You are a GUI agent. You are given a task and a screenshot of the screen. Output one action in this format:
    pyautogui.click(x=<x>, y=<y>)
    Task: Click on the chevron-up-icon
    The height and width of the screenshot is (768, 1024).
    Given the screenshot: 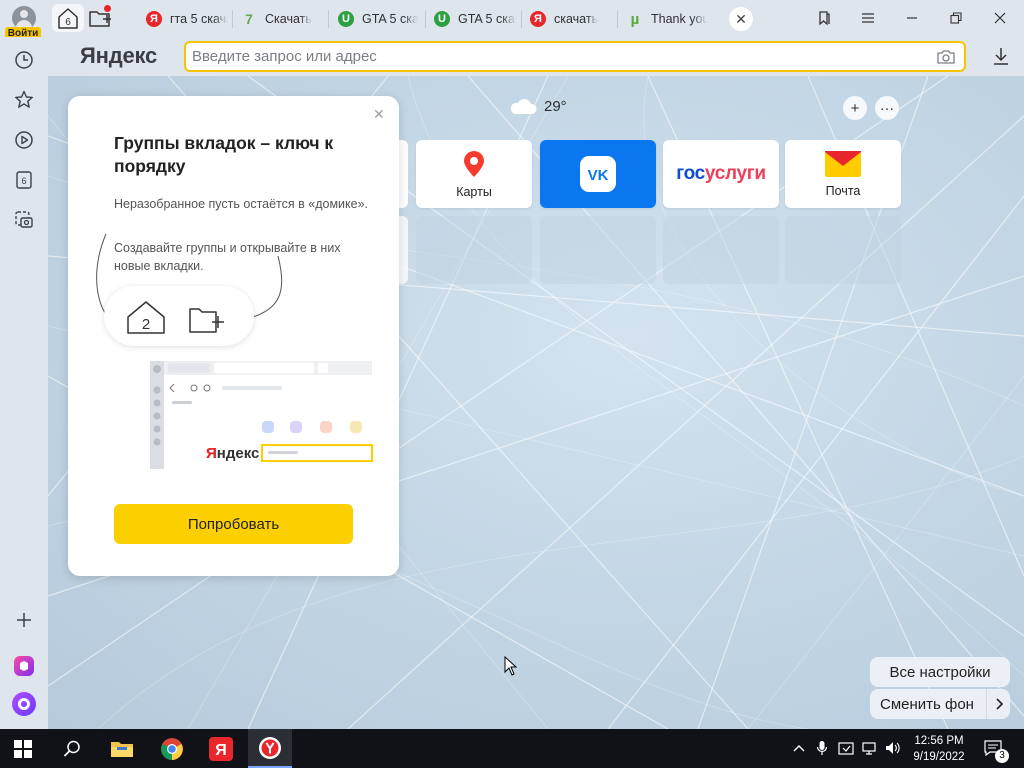 What is the action you would take?
    pyautogui.click(x=799, y=748)
    